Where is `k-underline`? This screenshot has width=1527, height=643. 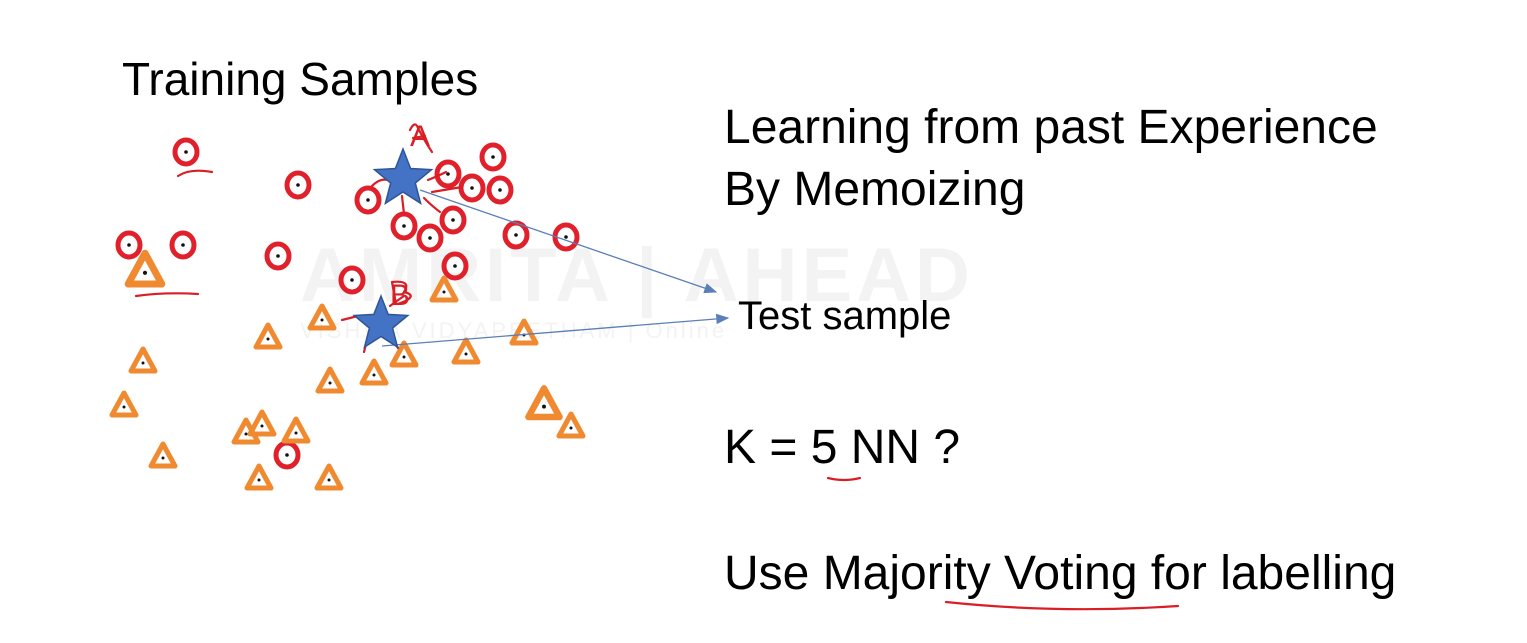 k-underline is located at coordinates (844, 479).